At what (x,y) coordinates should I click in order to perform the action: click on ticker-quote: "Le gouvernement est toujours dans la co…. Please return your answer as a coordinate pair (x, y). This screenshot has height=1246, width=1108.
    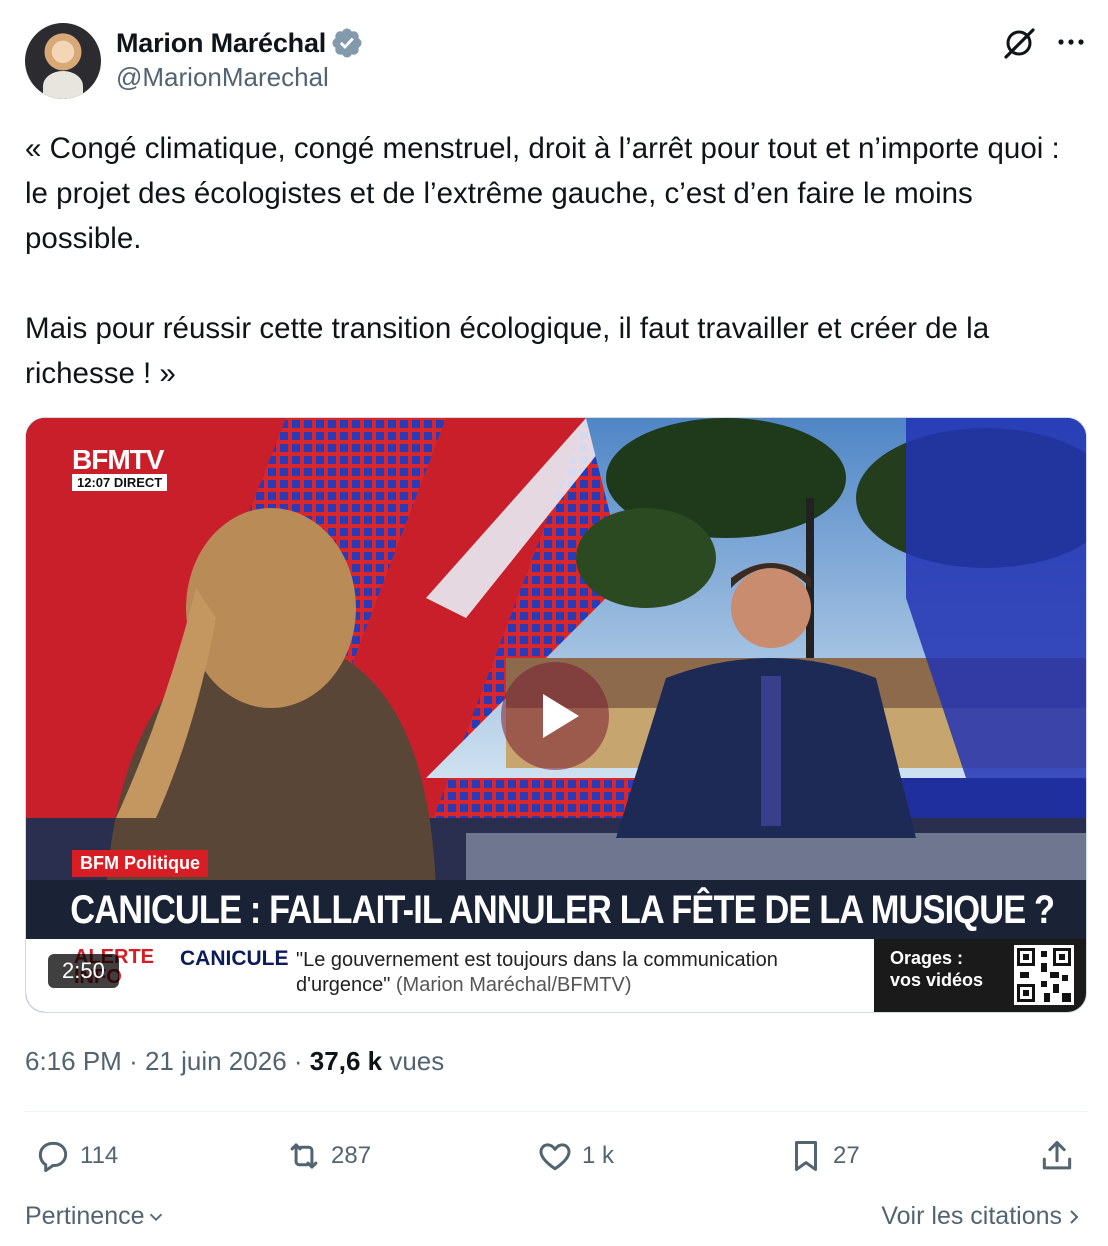
    Looking at the image, I should click on (586, 973).